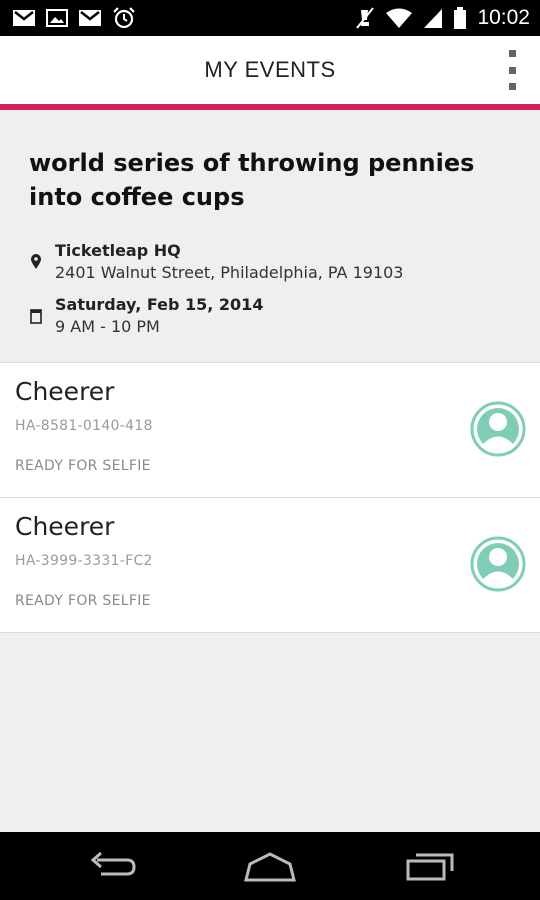 This screenshot has width=540, height=900. I want to click on alarm-icon, so click(124, 18).